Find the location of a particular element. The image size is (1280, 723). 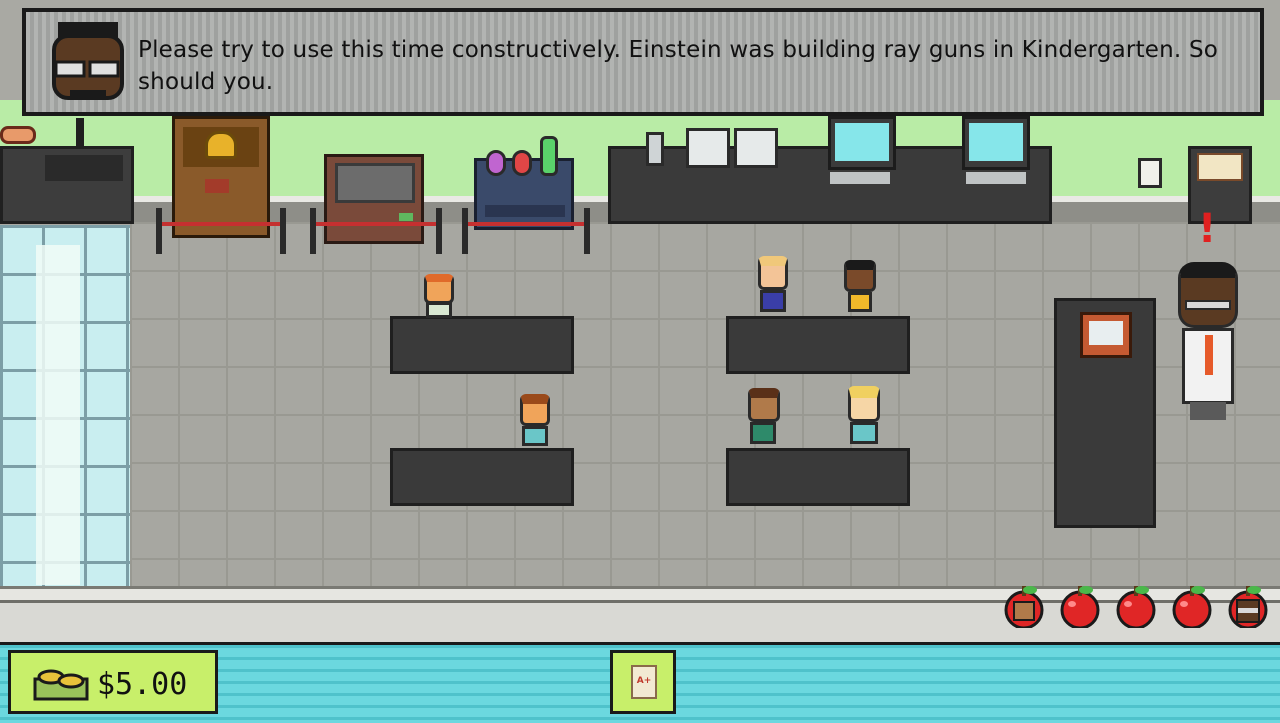

microscope-icon is located at coordinates (655, 149).